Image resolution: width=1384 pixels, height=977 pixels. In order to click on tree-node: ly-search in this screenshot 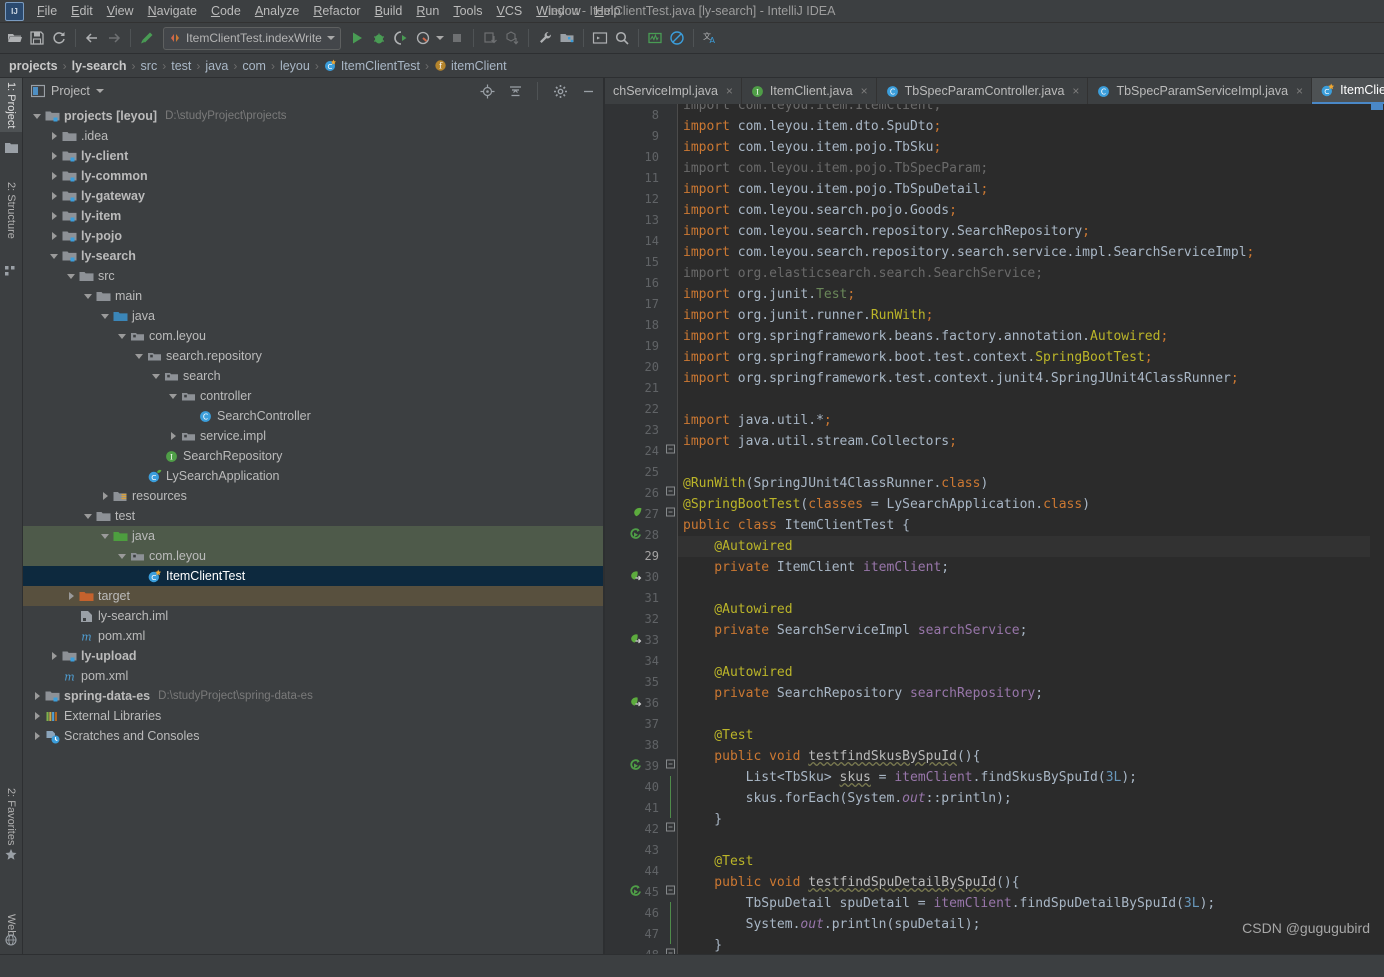, I will do `click(313, 256)`.